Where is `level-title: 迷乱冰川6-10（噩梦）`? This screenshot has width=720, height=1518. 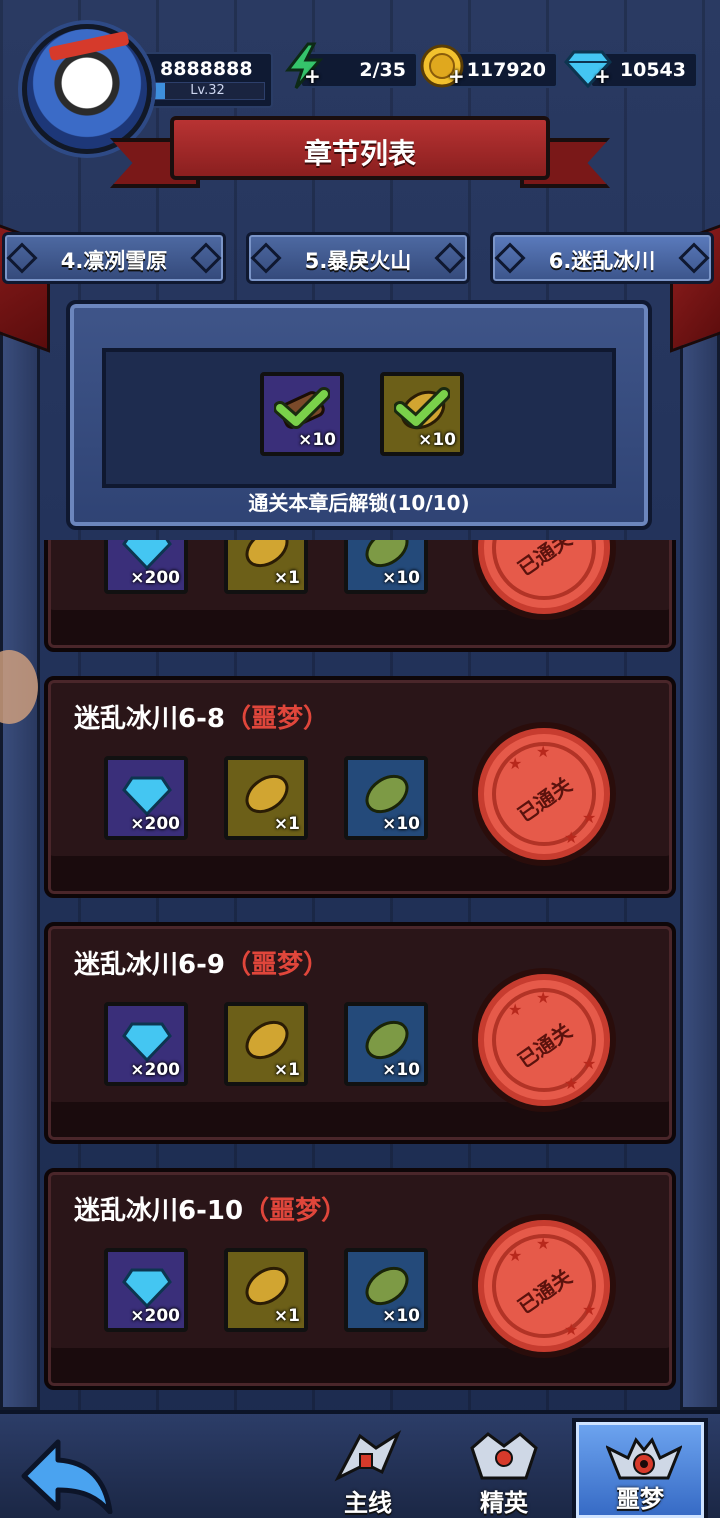
level-title: 迷乱冰川6-10（噩梦） is located at coordinates (211, 1211).